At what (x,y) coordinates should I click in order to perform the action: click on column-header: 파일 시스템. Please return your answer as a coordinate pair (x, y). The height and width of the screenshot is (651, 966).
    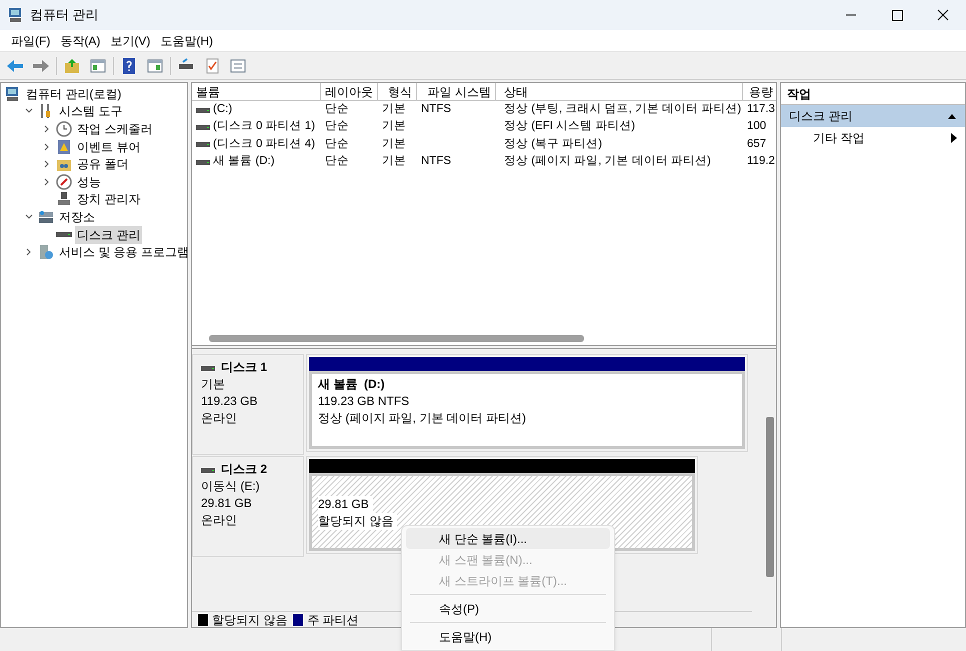
    Looking at the image, I should click on (456, 92).